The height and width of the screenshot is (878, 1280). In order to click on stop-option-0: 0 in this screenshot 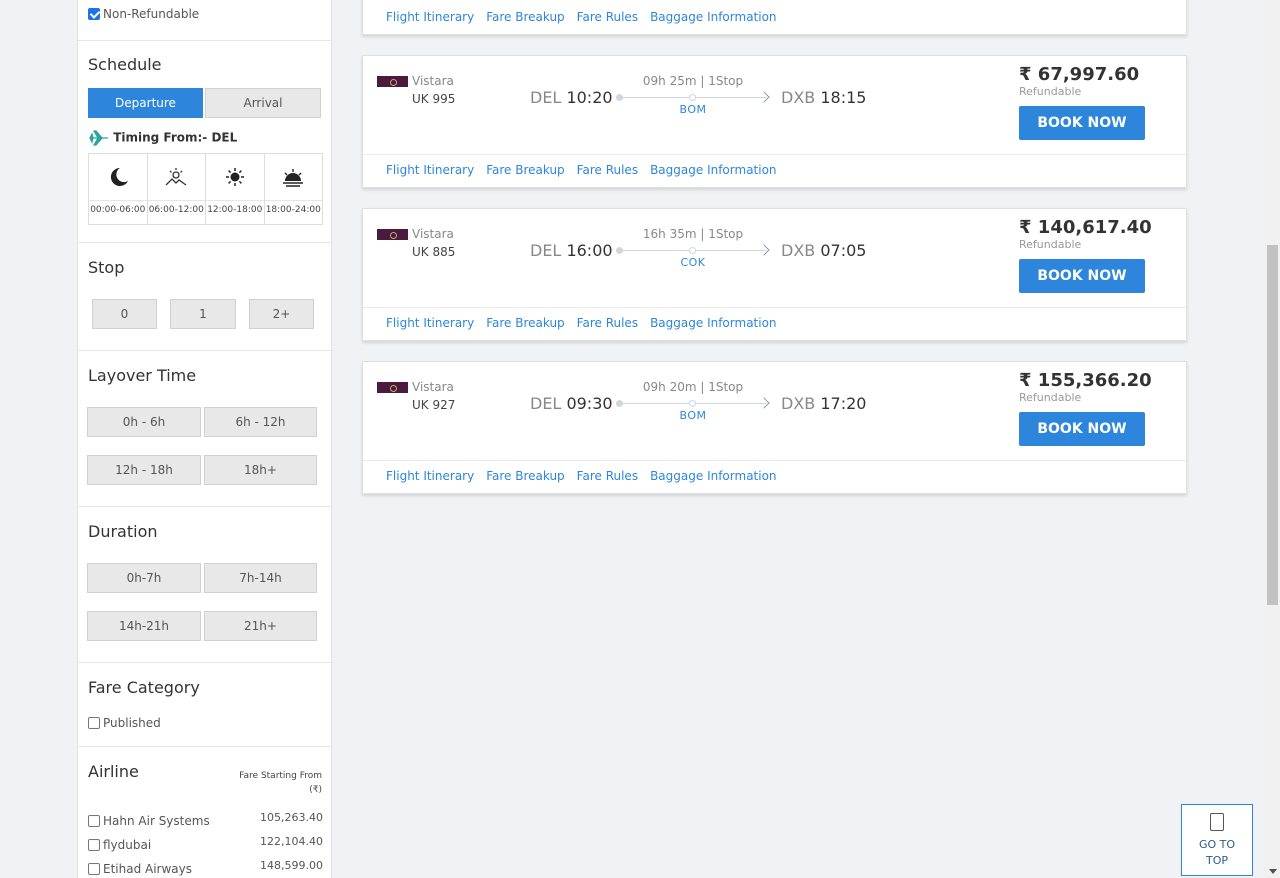, I will do `click(124, 314)`.